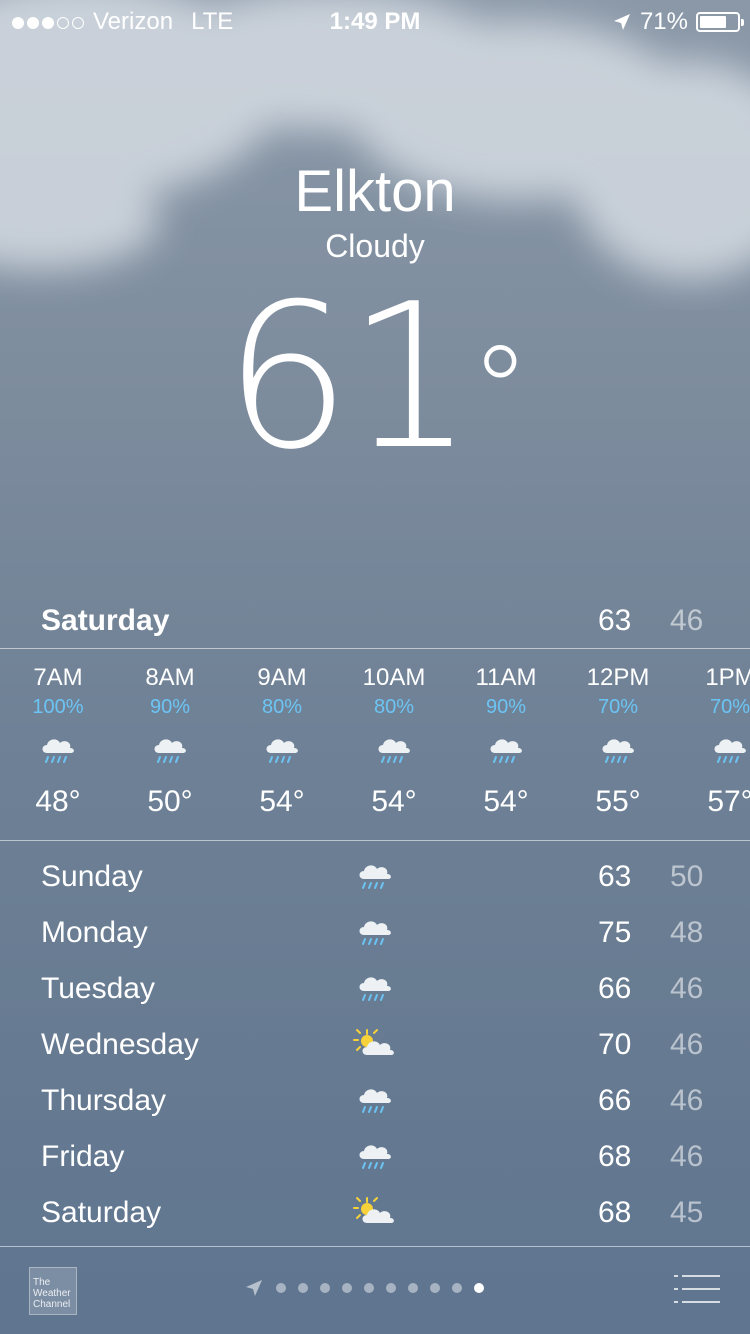 This screenshot has width=750, height=1334. I want to click on weather-channel-logo: The Weather Channel, so click(53, 1291).